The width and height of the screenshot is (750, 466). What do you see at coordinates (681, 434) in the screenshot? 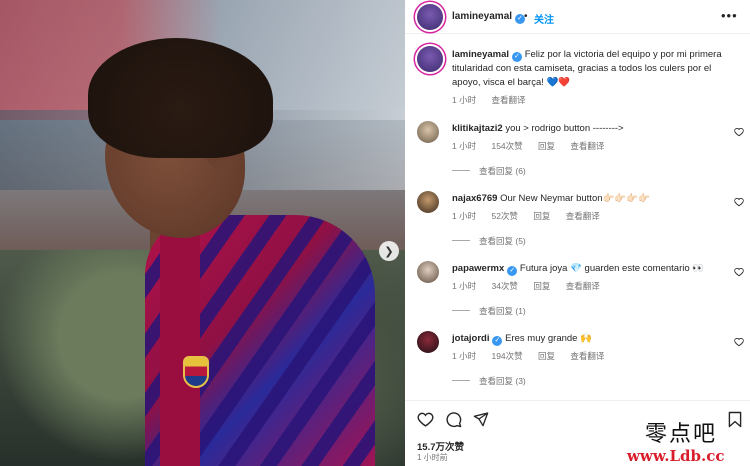
I see `watermark-text: 零点吧` at bounding box center [681, 434].